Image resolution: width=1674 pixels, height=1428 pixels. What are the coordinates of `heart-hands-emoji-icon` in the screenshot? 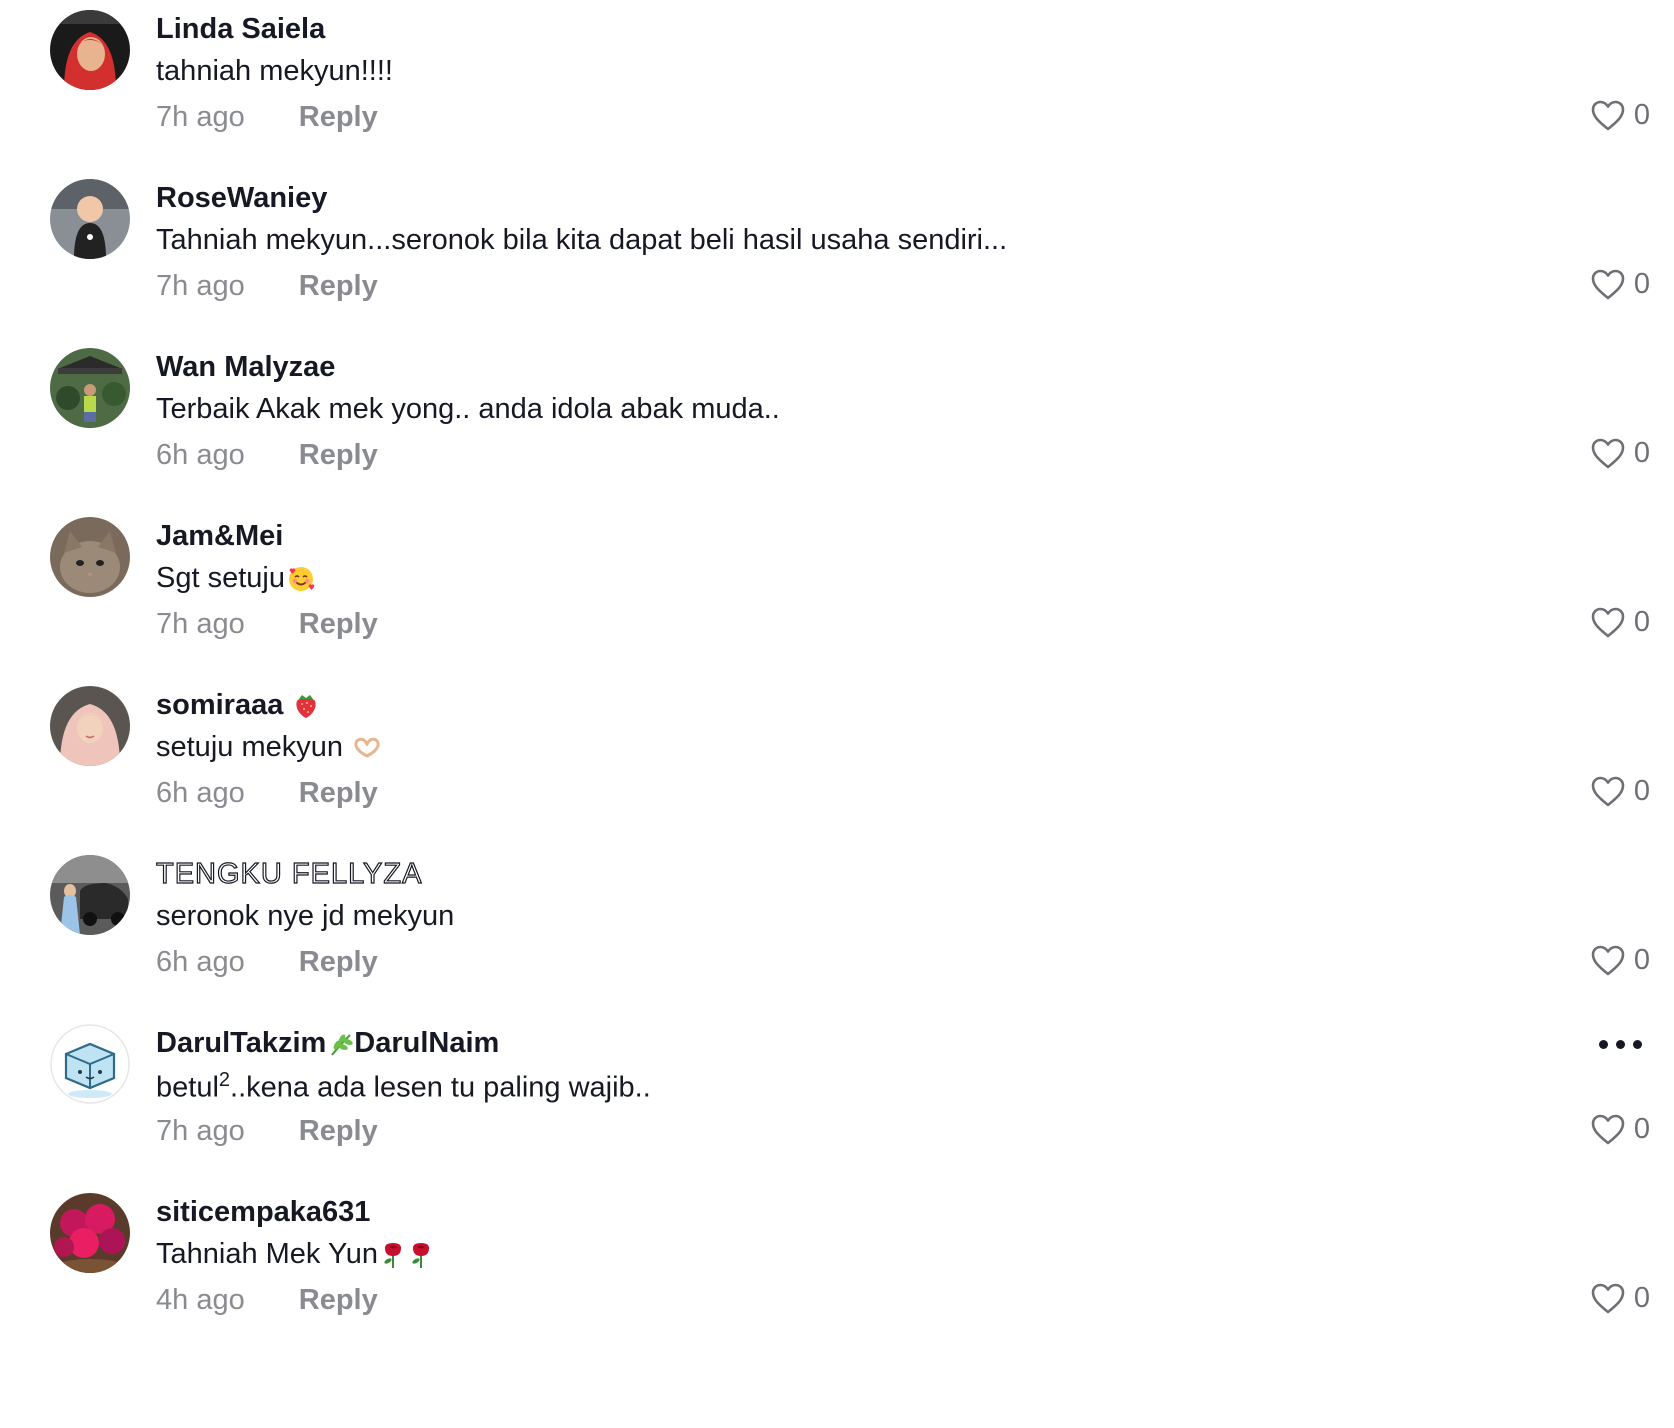 It's located at (367, 748).